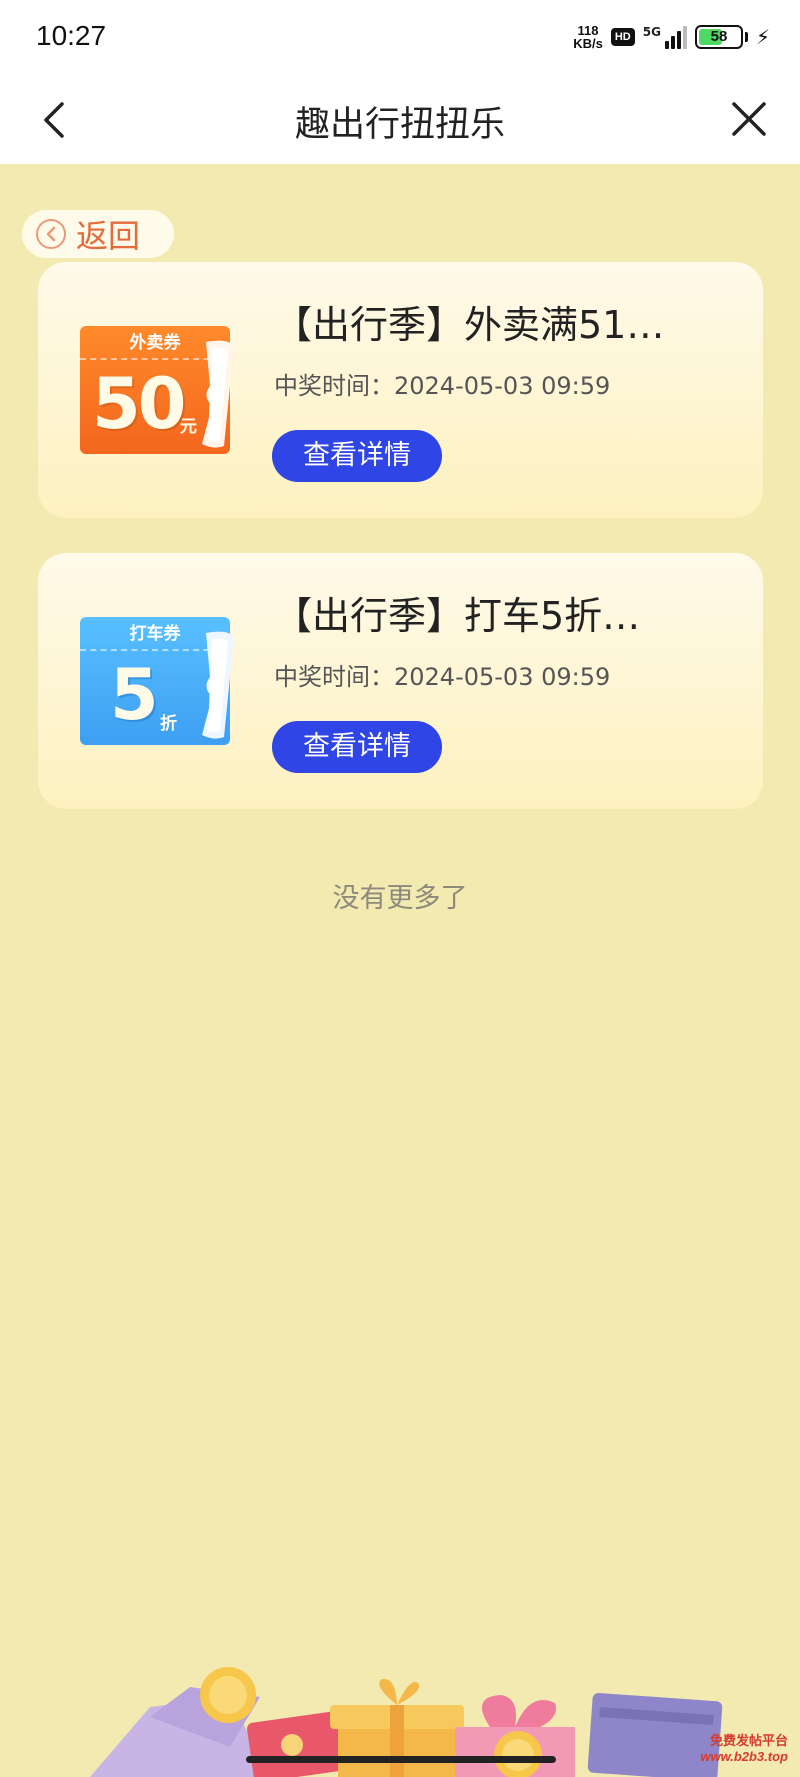 This screenshot has width=800, height=1777. What do you see at coordinates (399, 125) in the screenshot?
I see `page-title: 趣出行扭扭乐` at bounding box center [399, 125].